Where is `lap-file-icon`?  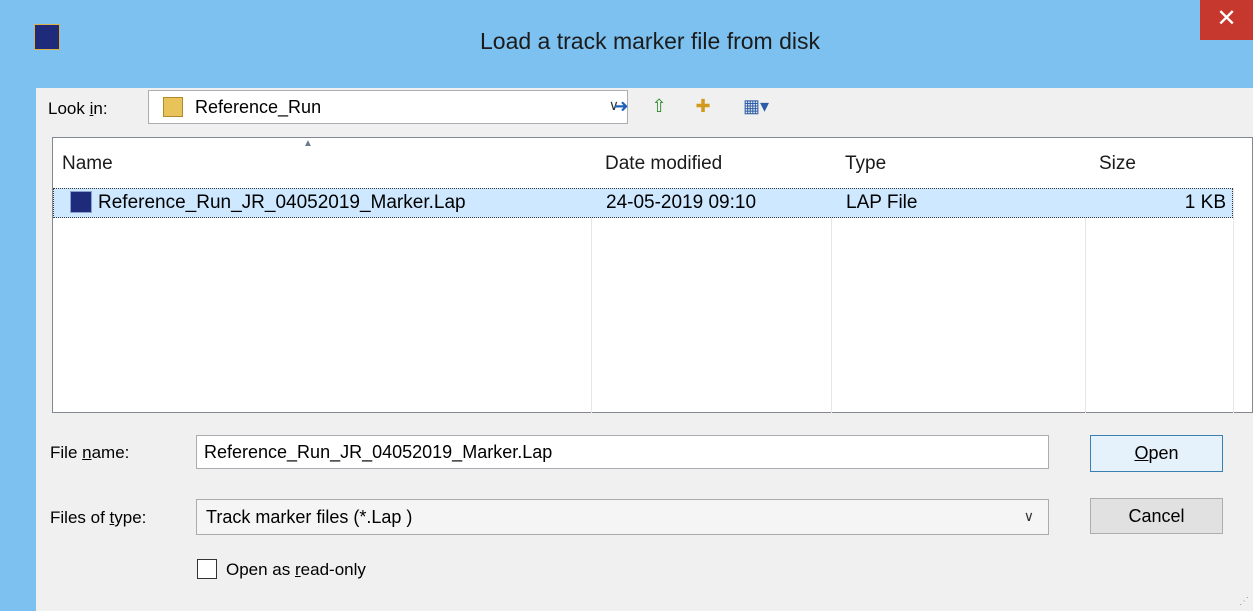 lap-file-icon is located at coordinates (81, 202).